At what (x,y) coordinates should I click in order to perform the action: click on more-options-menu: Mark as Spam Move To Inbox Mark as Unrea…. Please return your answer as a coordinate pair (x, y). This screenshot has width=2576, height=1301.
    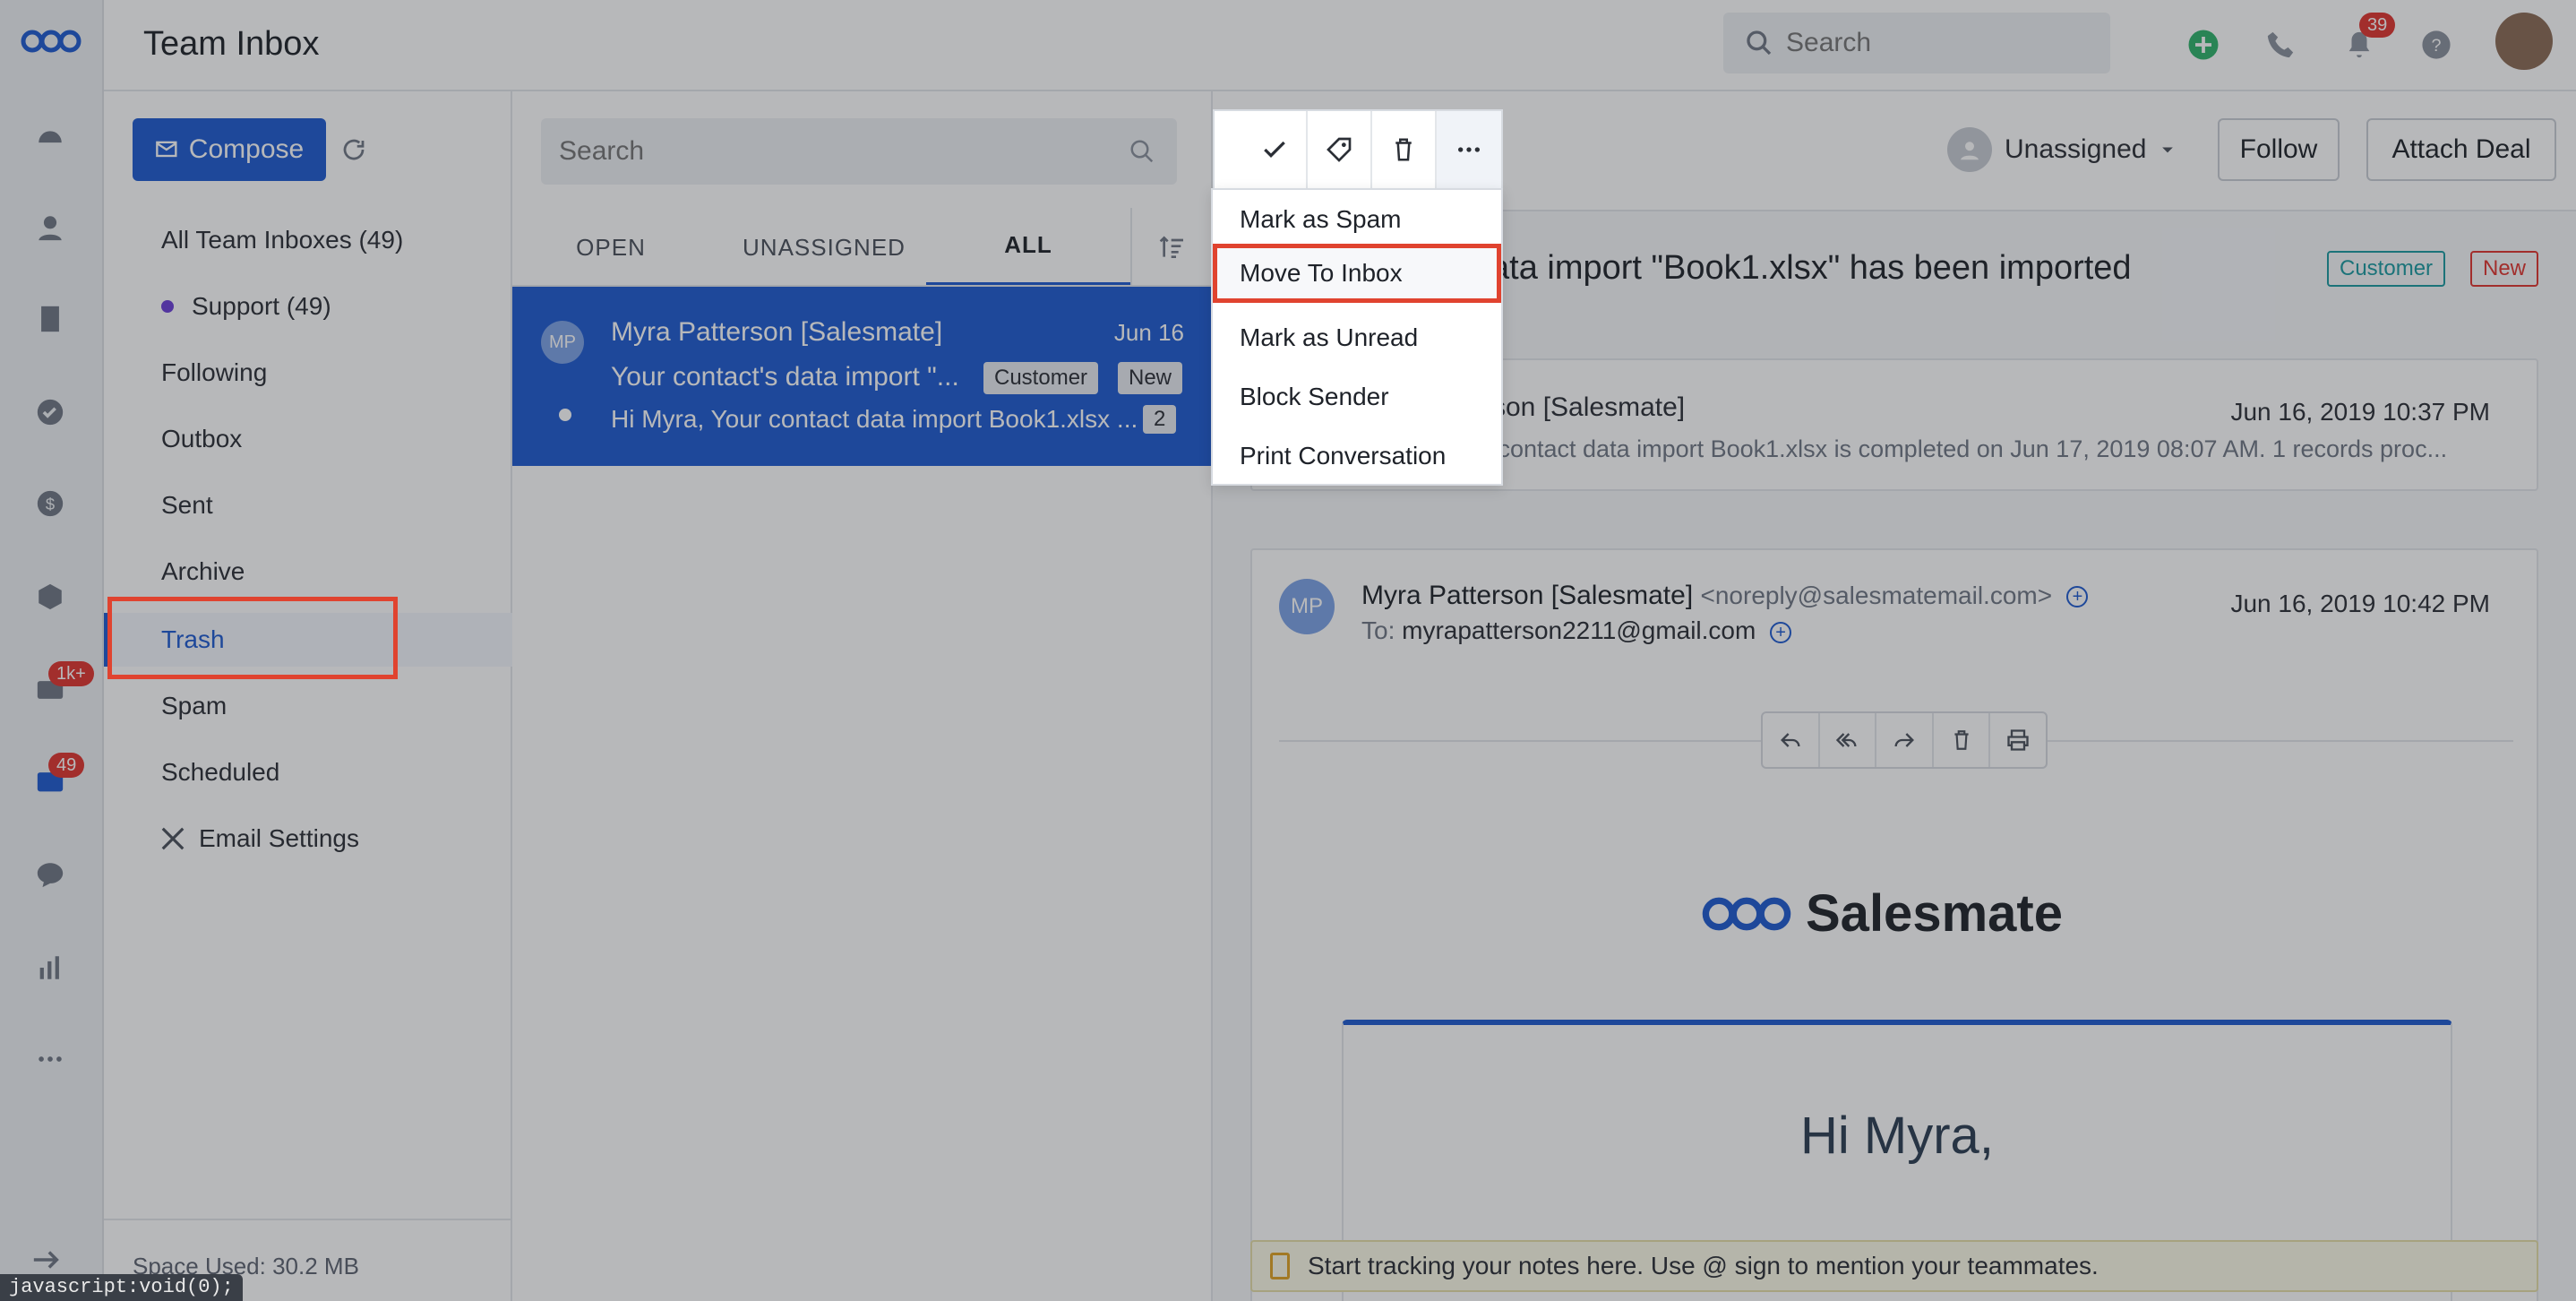
    Looking at the image, I should click on (1357, 337).